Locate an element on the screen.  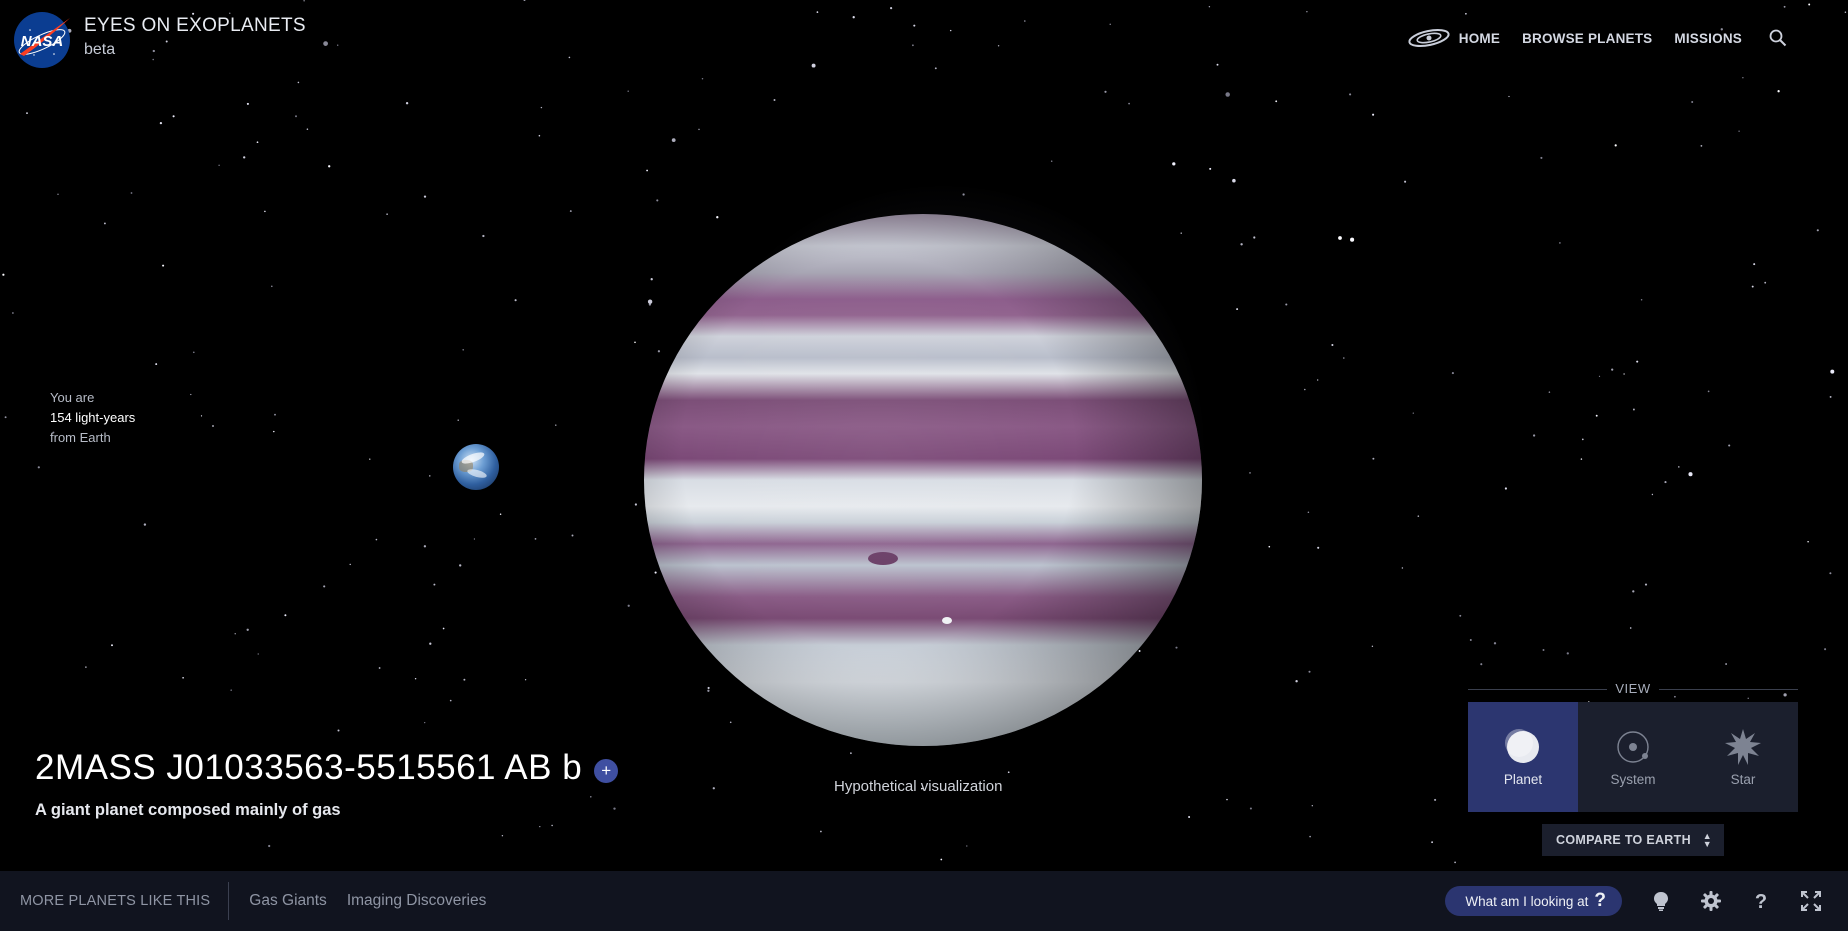
planet-icon is located at coordinates (1522, 745).